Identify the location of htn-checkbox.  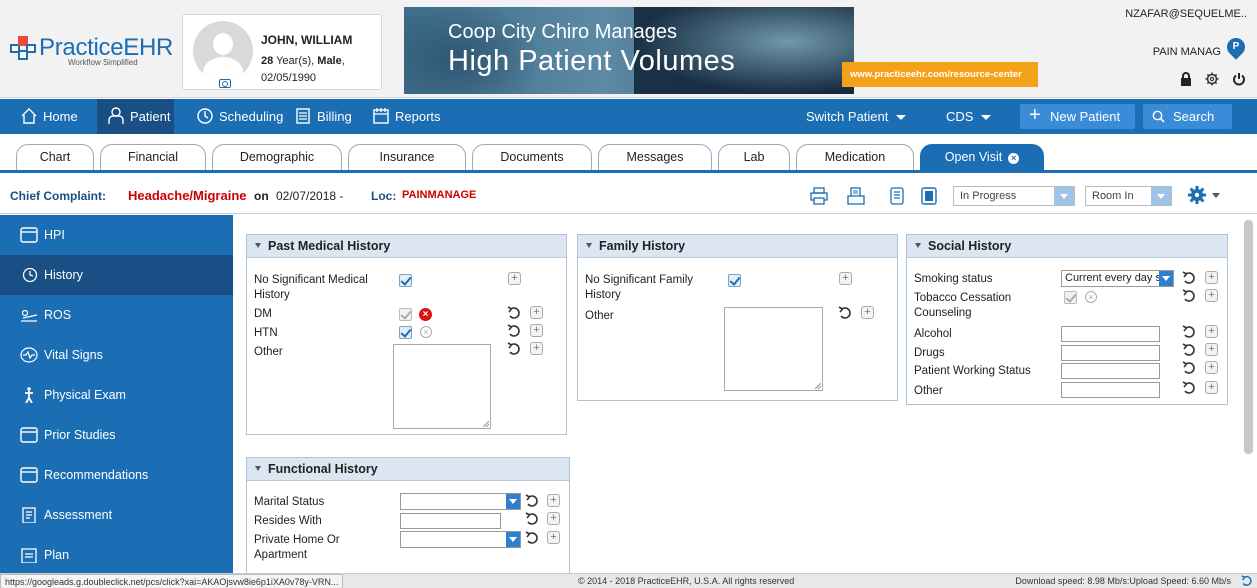
(405, 332).